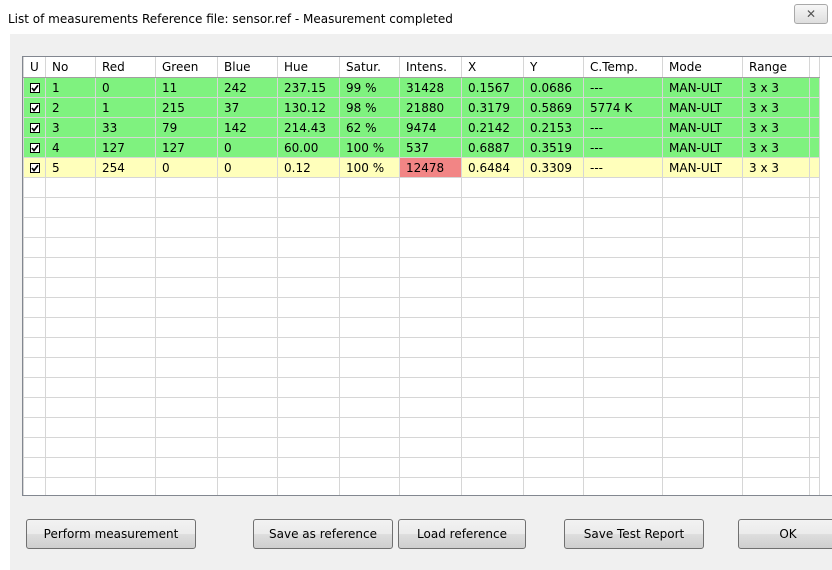 This screenshot has height=570, width=832. What do you see at coordinates (553, 67) in the screenshot?
I see `column-header-y: Y` at bounding box center [553, 67].